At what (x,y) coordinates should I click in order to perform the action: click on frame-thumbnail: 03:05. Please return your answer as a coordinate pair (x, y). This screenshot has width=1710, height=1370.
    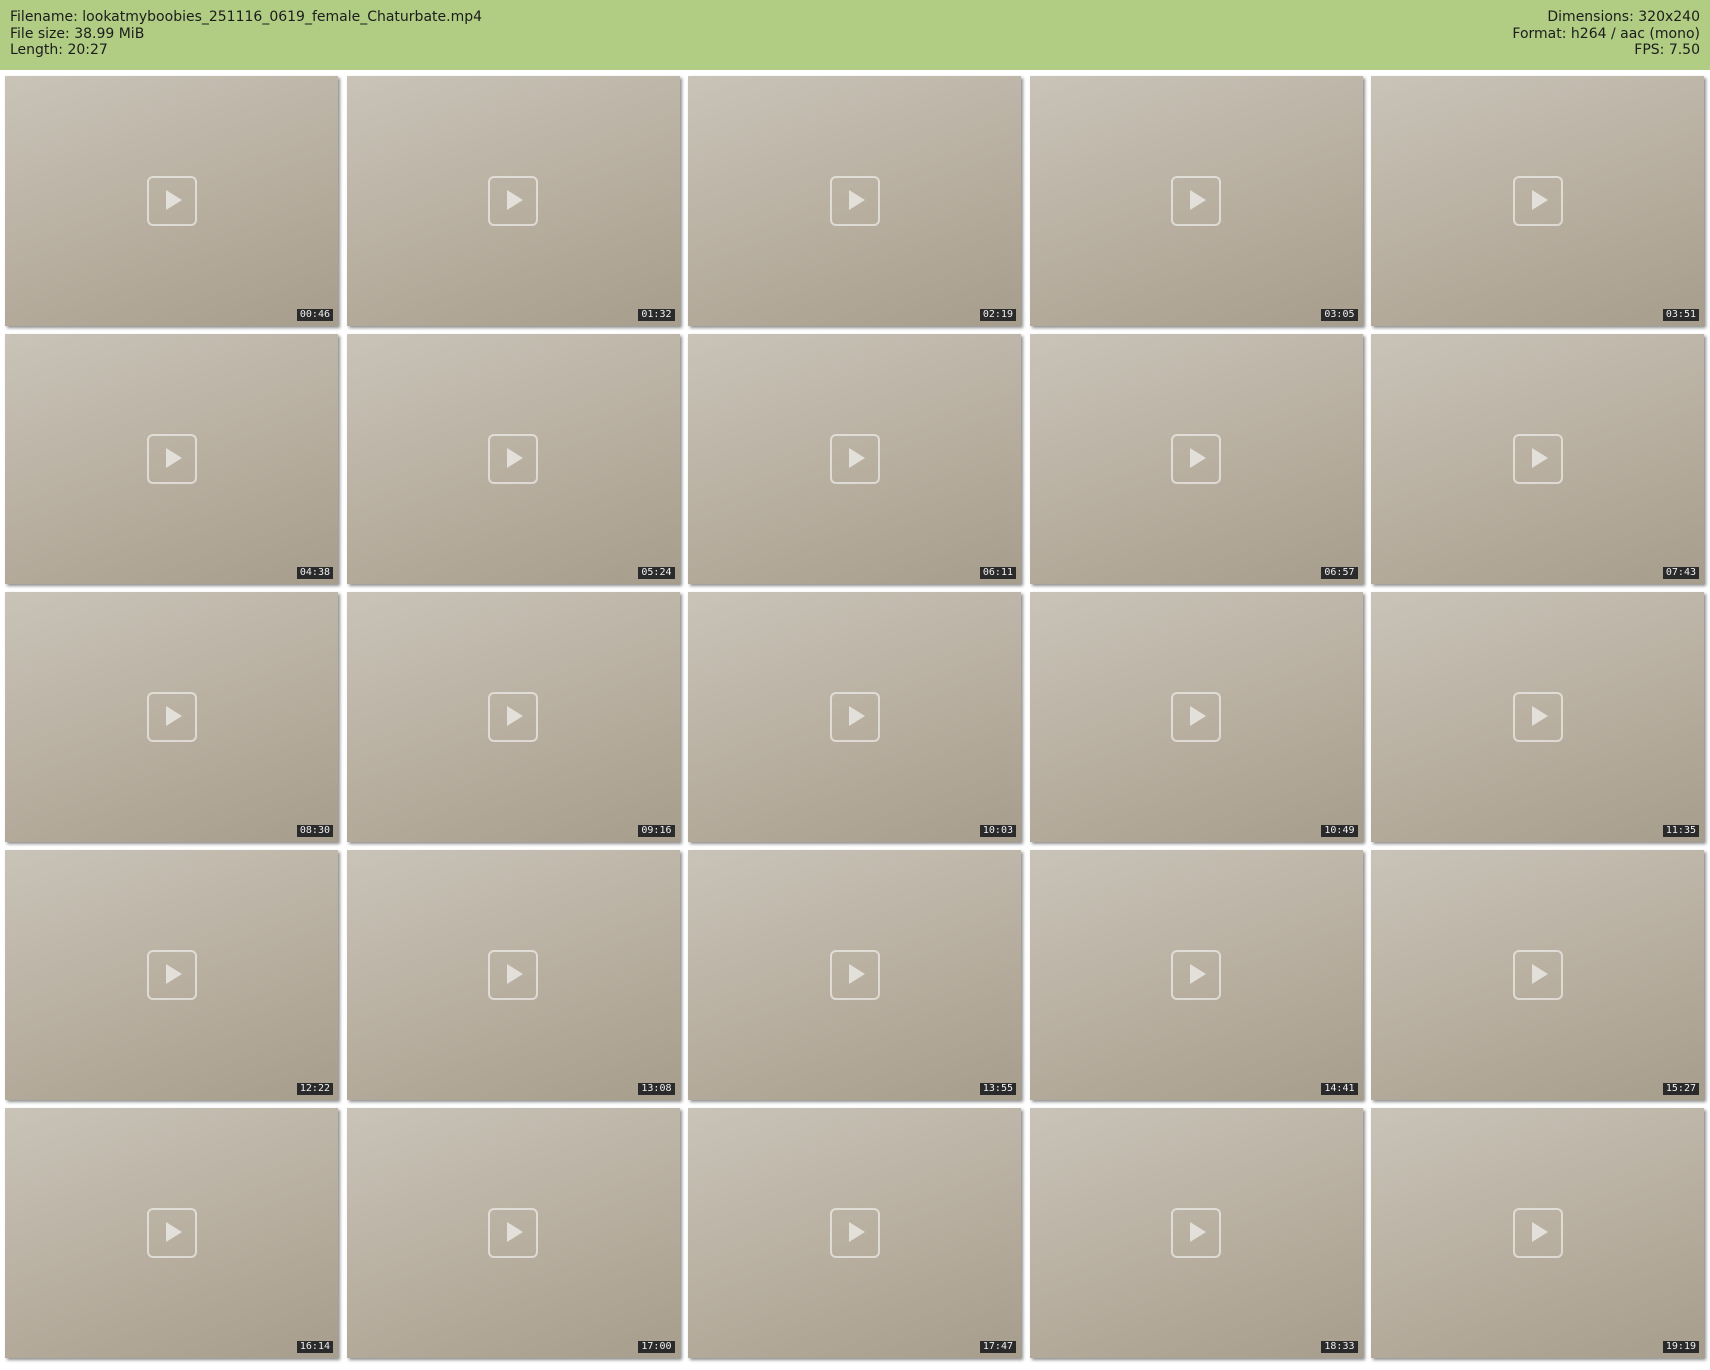
    Looking at the image, I should click on (1196, 201).